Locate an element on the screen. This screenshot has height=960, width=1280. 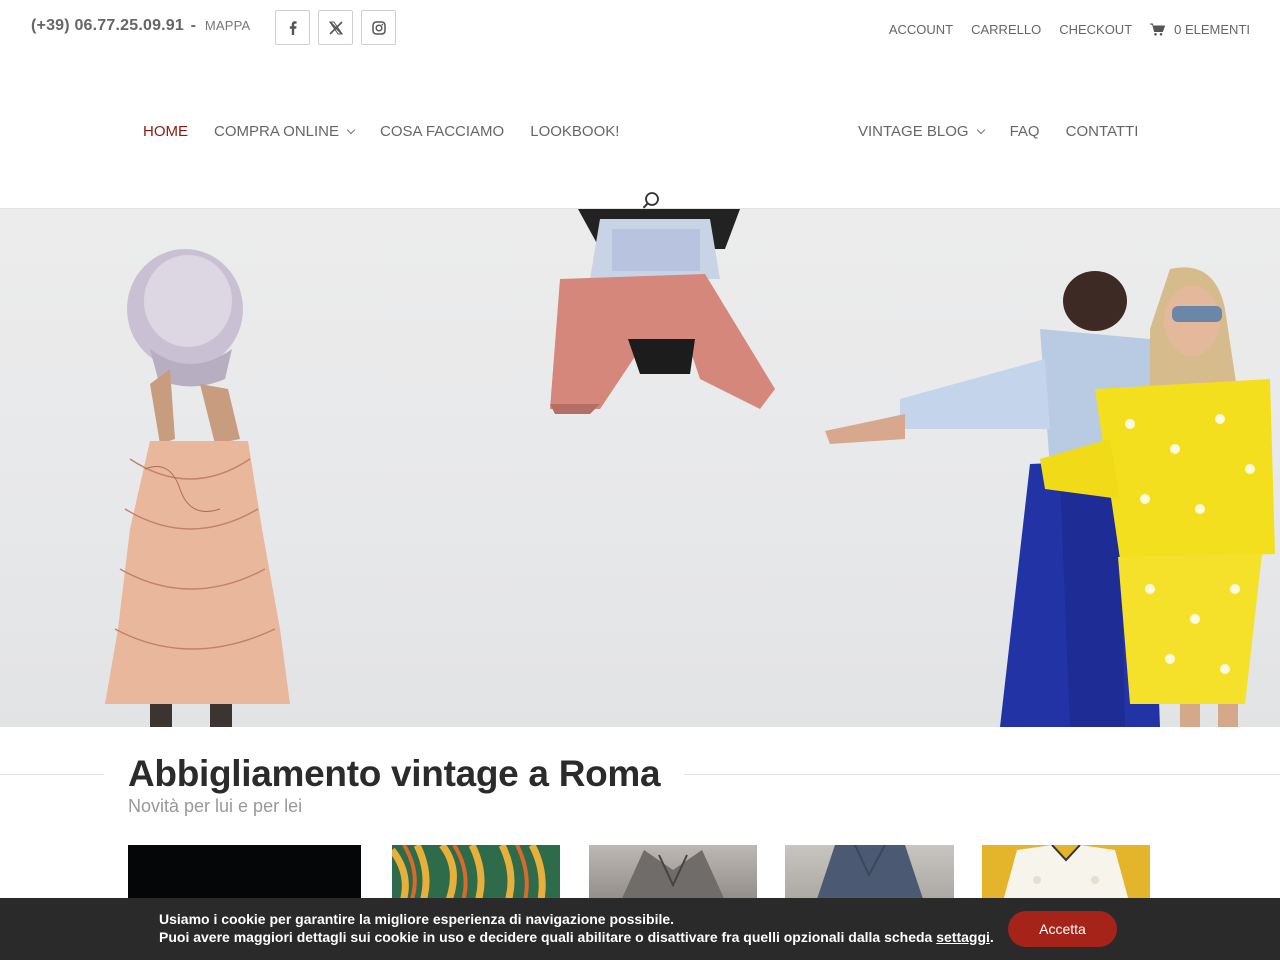
secondary-nav: ACCOUNT CARRELLO CHECKOUT 0 ELEMENTI is located at coordinates (1069, 29).